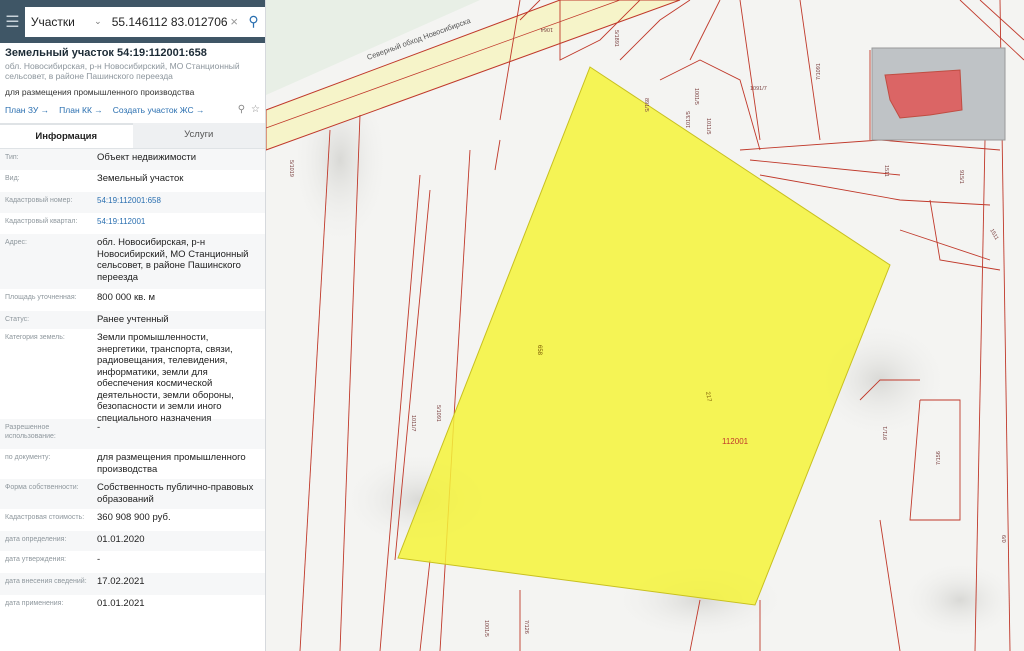 Image resolution: width=1024 pixels, height=651 pixels. What do you see at coordinates (39, 200) in the screenshot?
I see `info-key: Кадастровый номер:` at bounding box center [39, 200].